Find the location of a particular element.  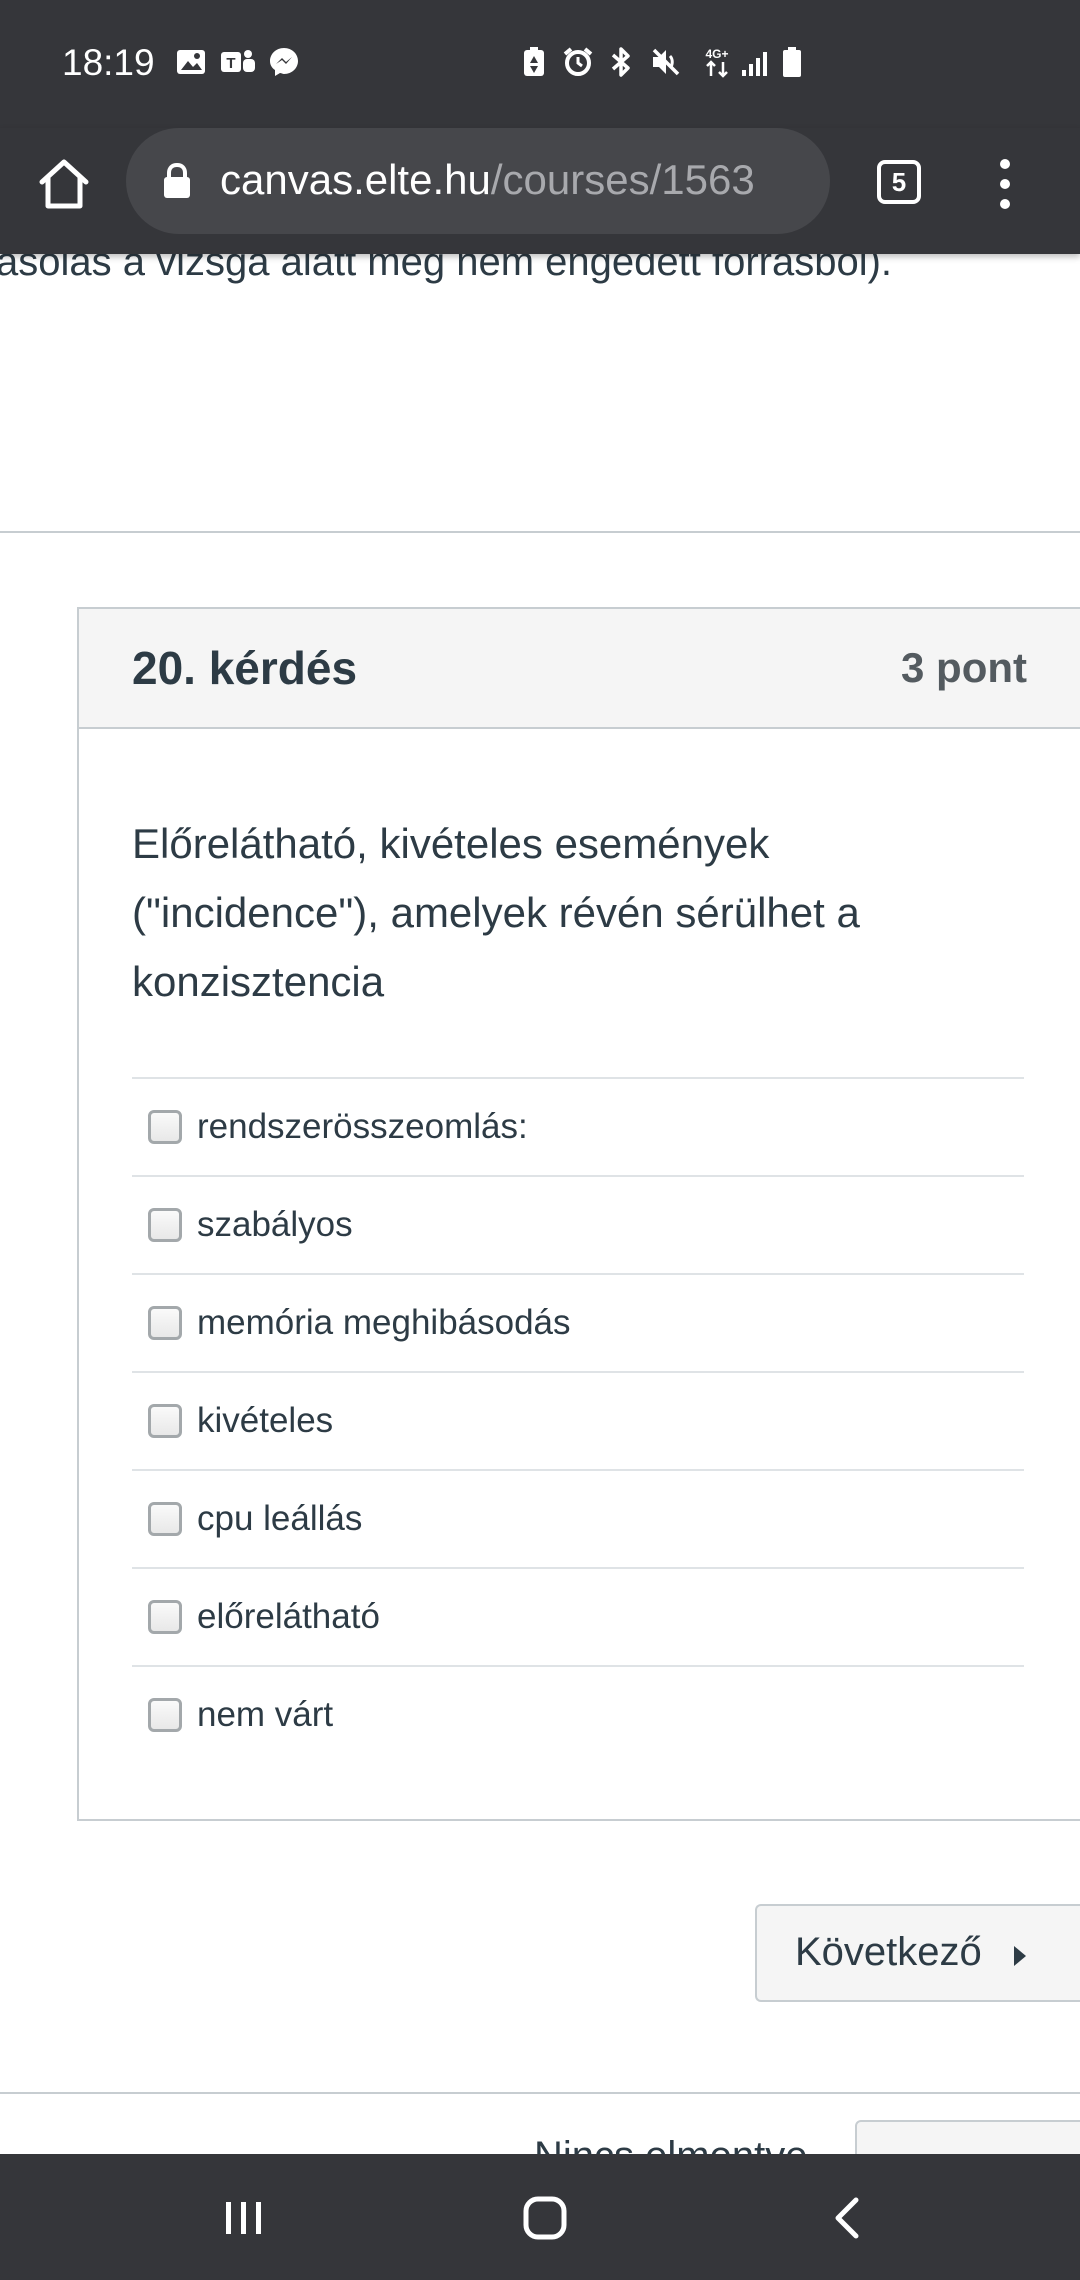

next-button-label: Következő is located at coordinates (888, 1952).